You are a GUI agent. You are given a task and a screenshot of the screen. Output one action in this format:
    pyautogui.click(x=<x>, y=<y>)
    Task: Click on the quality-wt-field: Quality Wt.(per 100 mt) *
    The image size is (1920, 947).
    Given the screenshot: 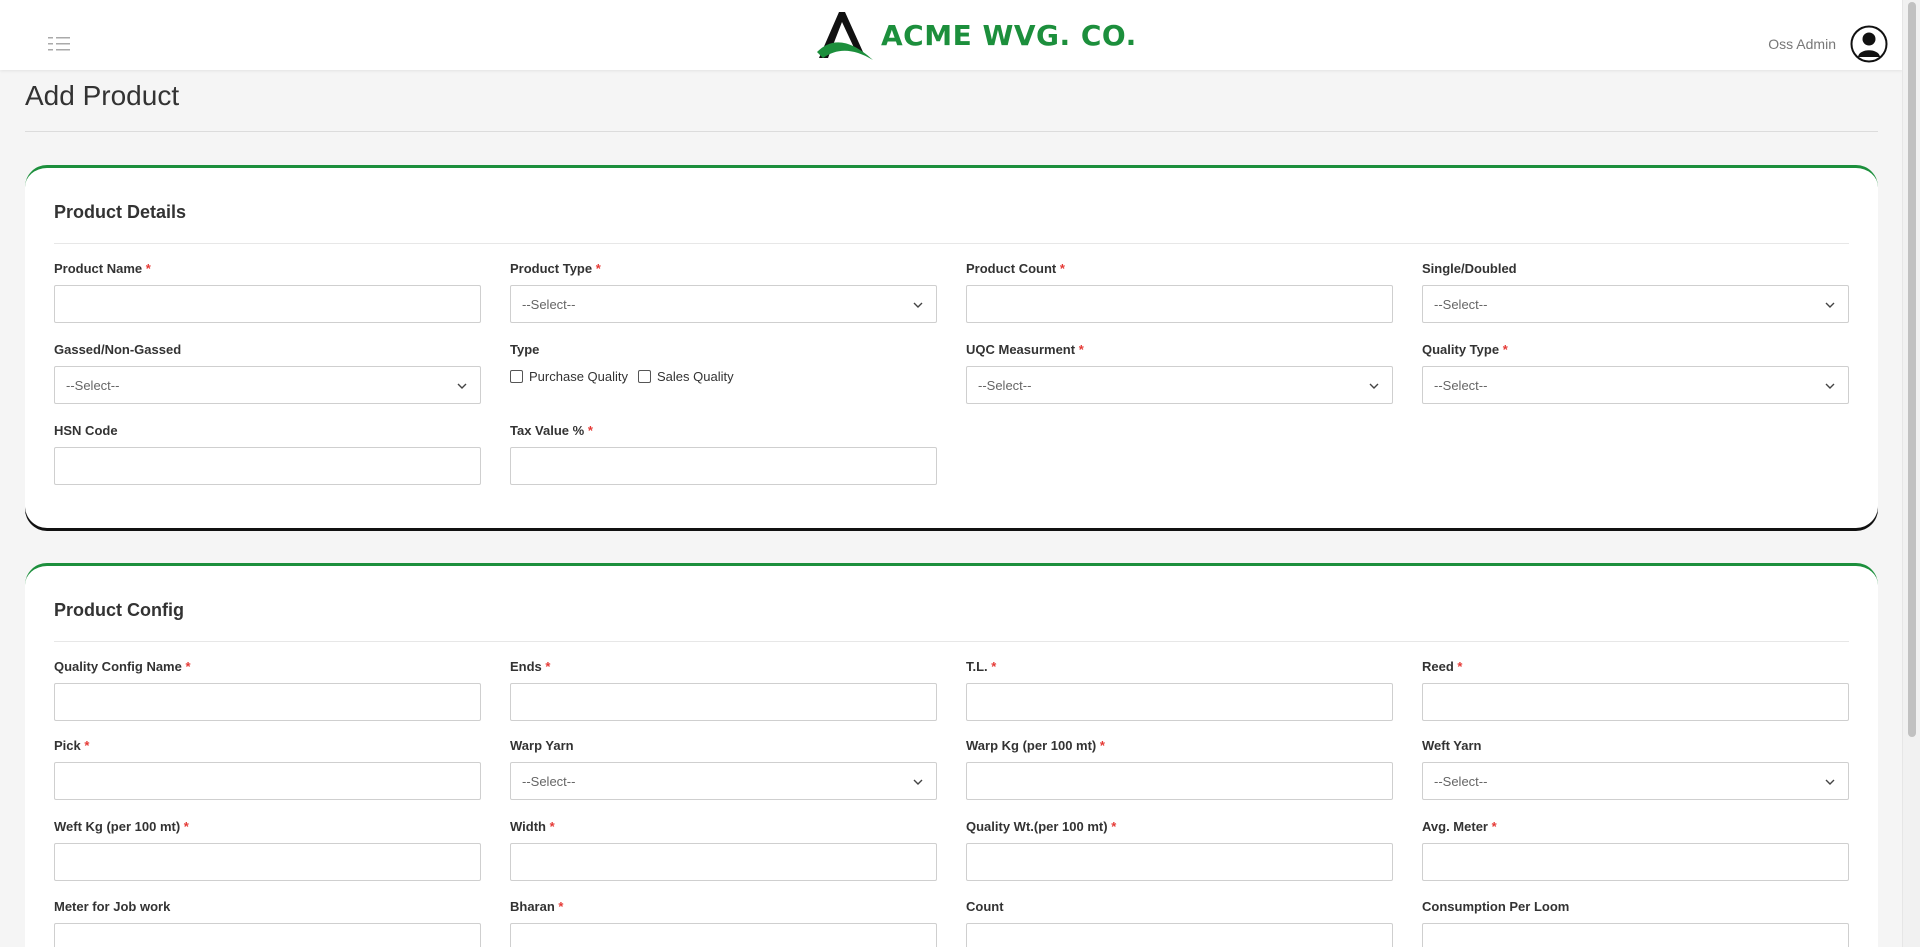 What is the action you would take?
    pyautogui.click(x=1179, y=850)
    